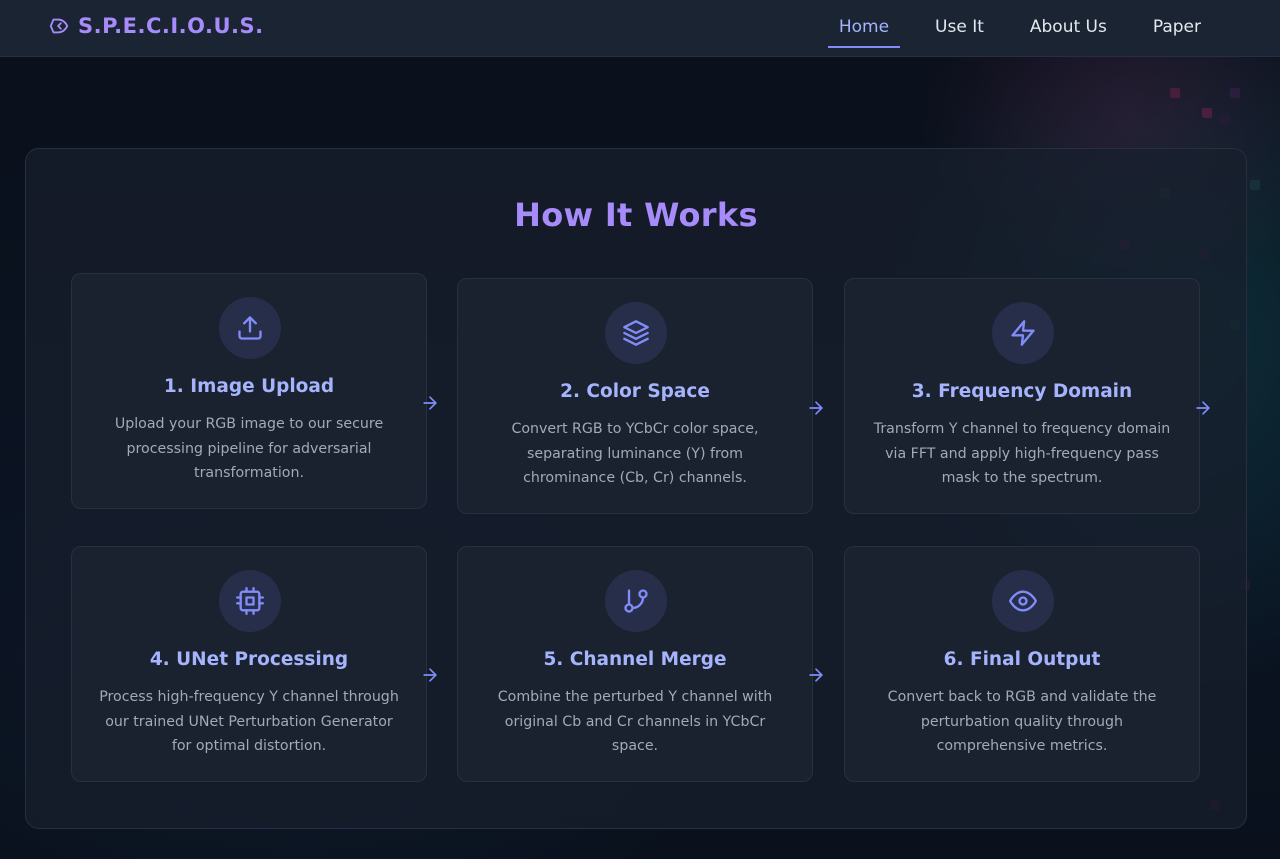 The image size is (1280, 859). Describe the element at coordinates (1068, 29) in the screenshot. I see `nav-link-about-us: About Us` at that location.